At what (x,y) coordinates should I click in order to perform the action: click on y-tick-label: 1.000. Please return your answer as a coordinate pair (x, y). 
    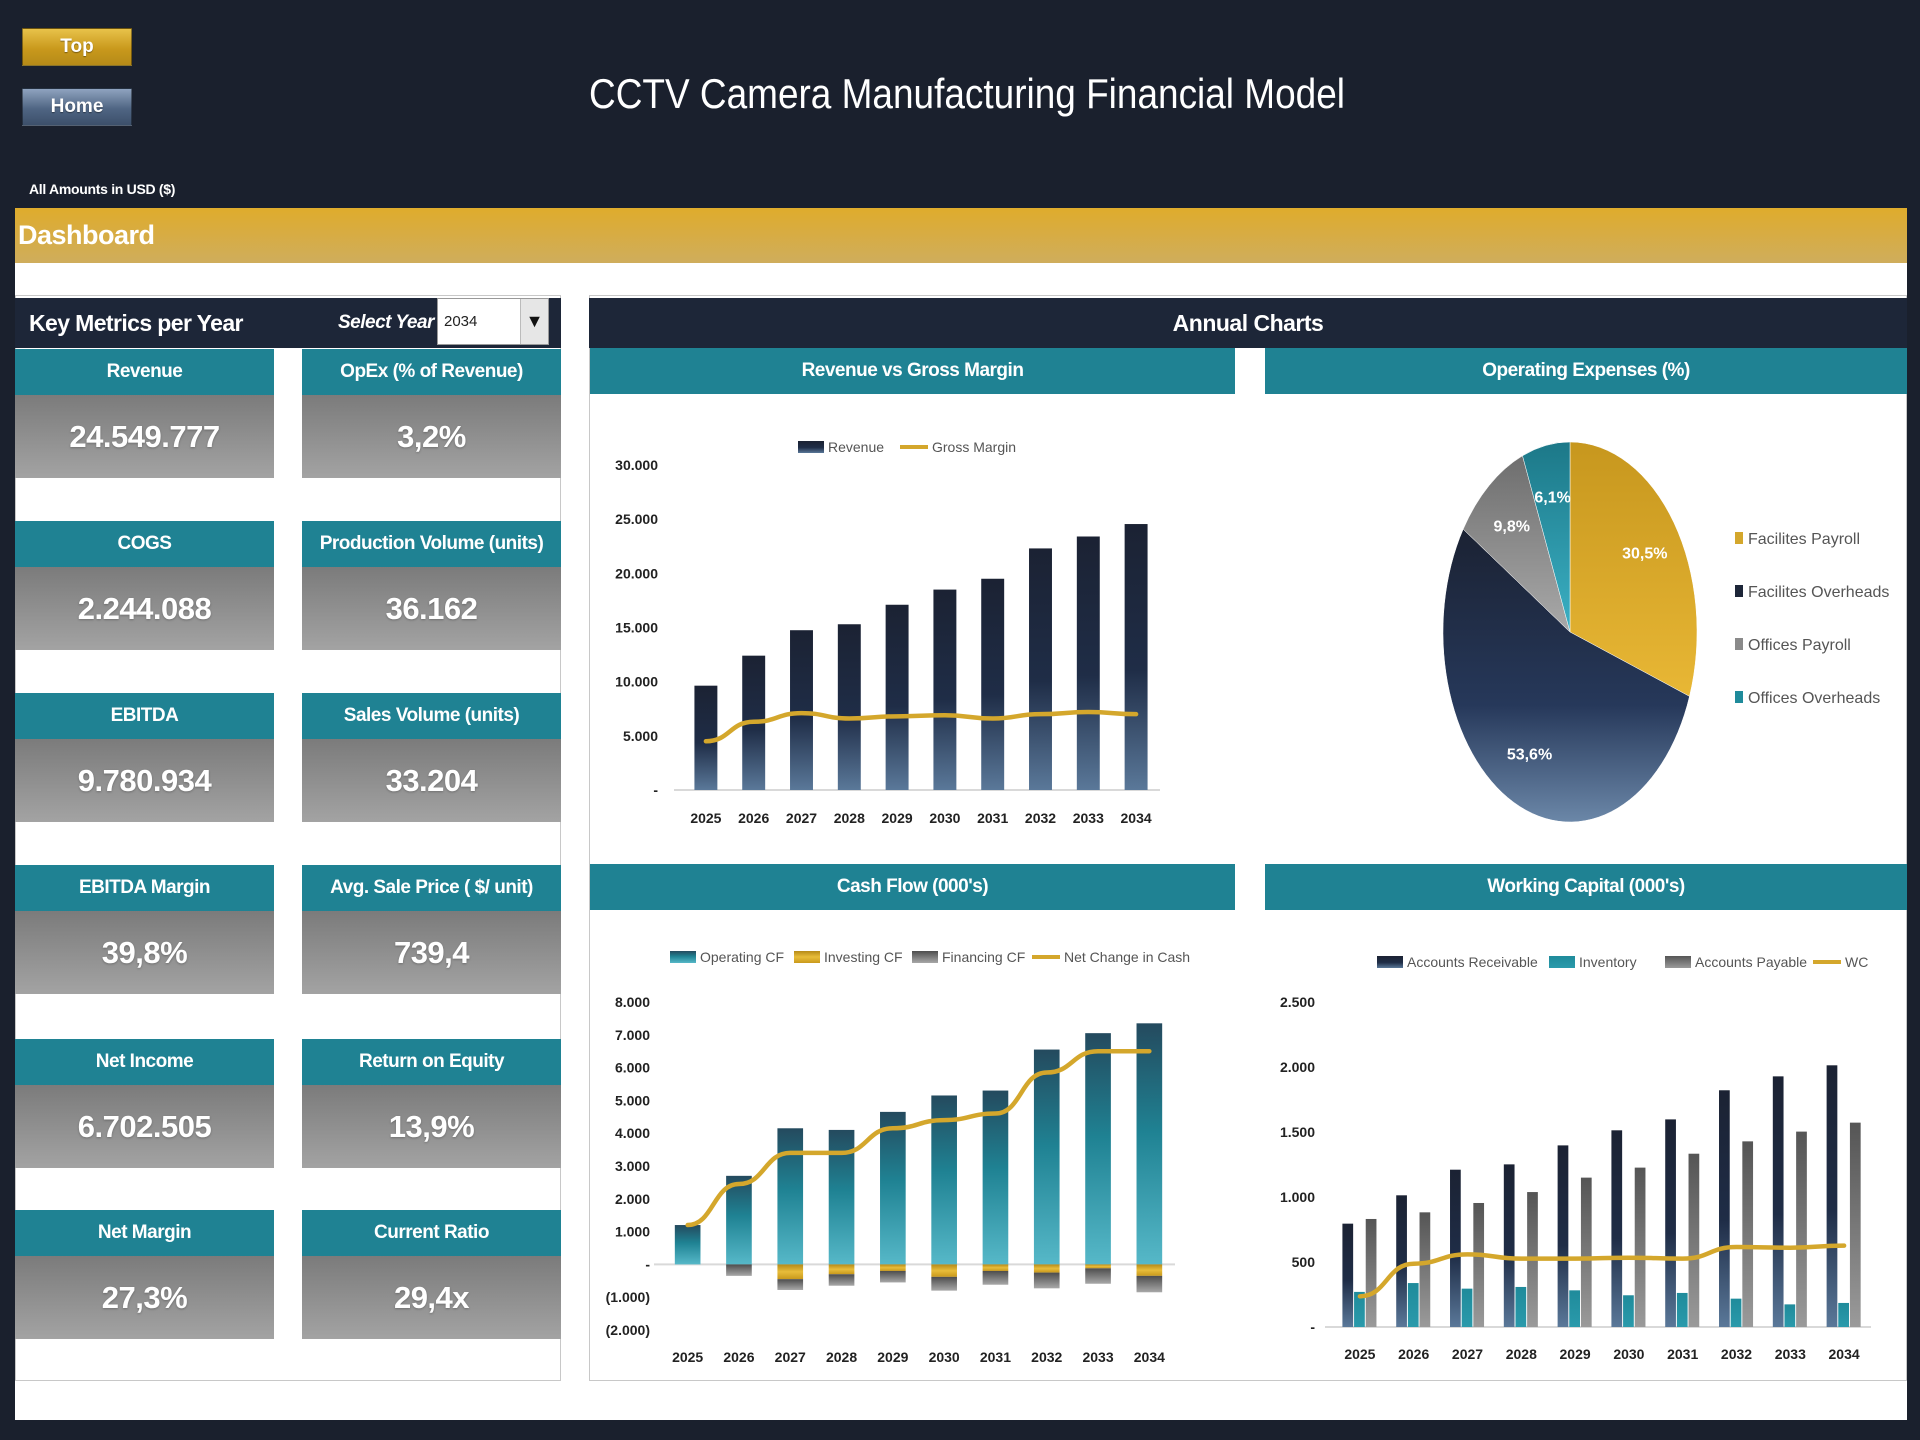
    Looking at the image, I should click on (632, 1232).